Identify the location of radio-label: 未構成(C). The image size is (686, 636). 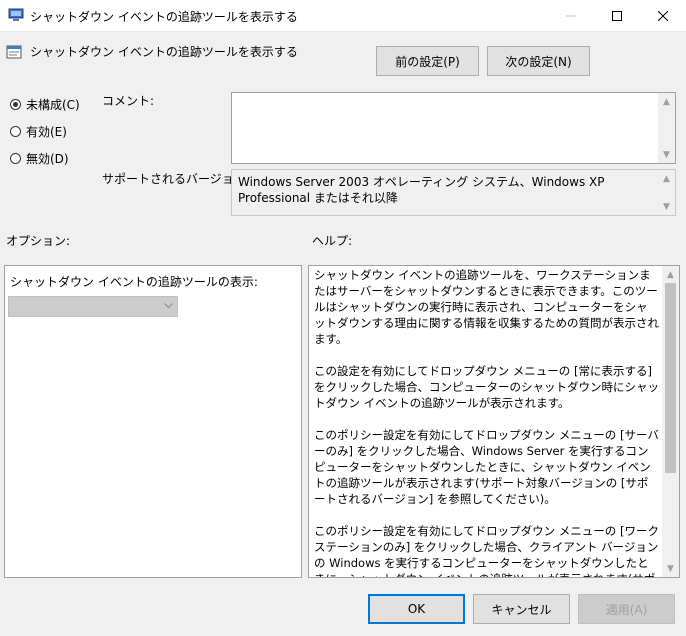
(53, 105).